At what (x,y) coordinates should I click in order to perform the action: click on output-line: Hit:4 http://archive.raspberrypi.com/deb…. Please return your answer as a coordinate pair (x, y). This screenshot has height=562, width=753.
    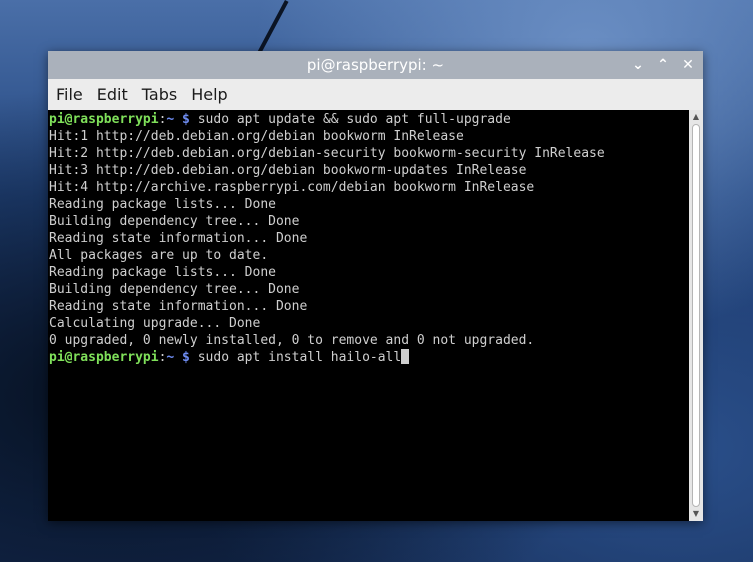
    Looking at the image, I should click on (292, 187).